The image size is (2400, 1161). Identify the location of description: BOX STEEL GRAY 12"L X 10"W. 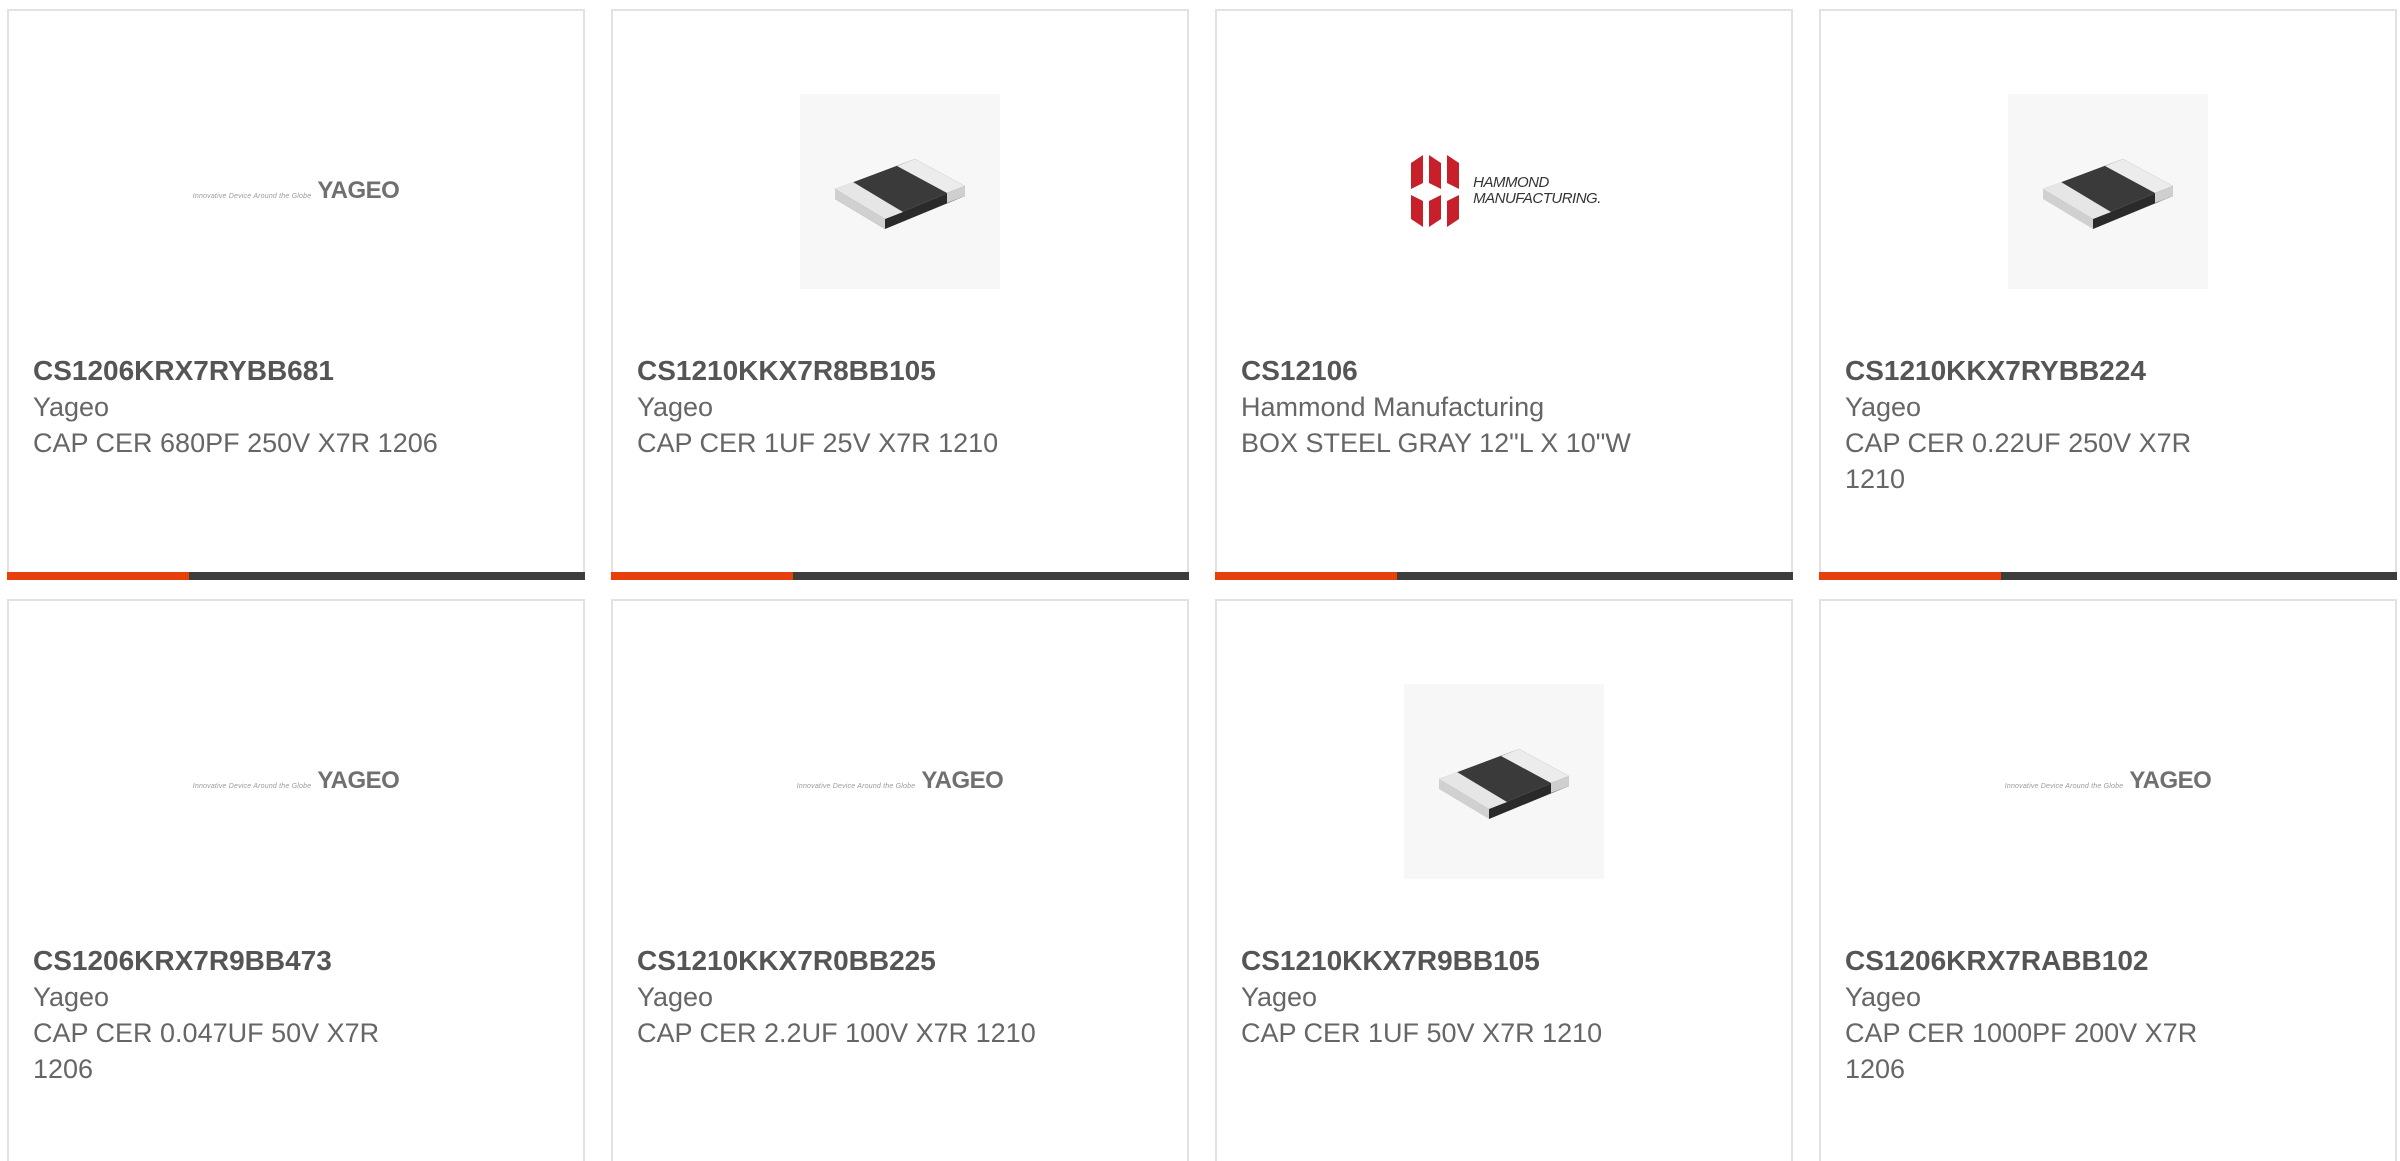
(1436, 443).